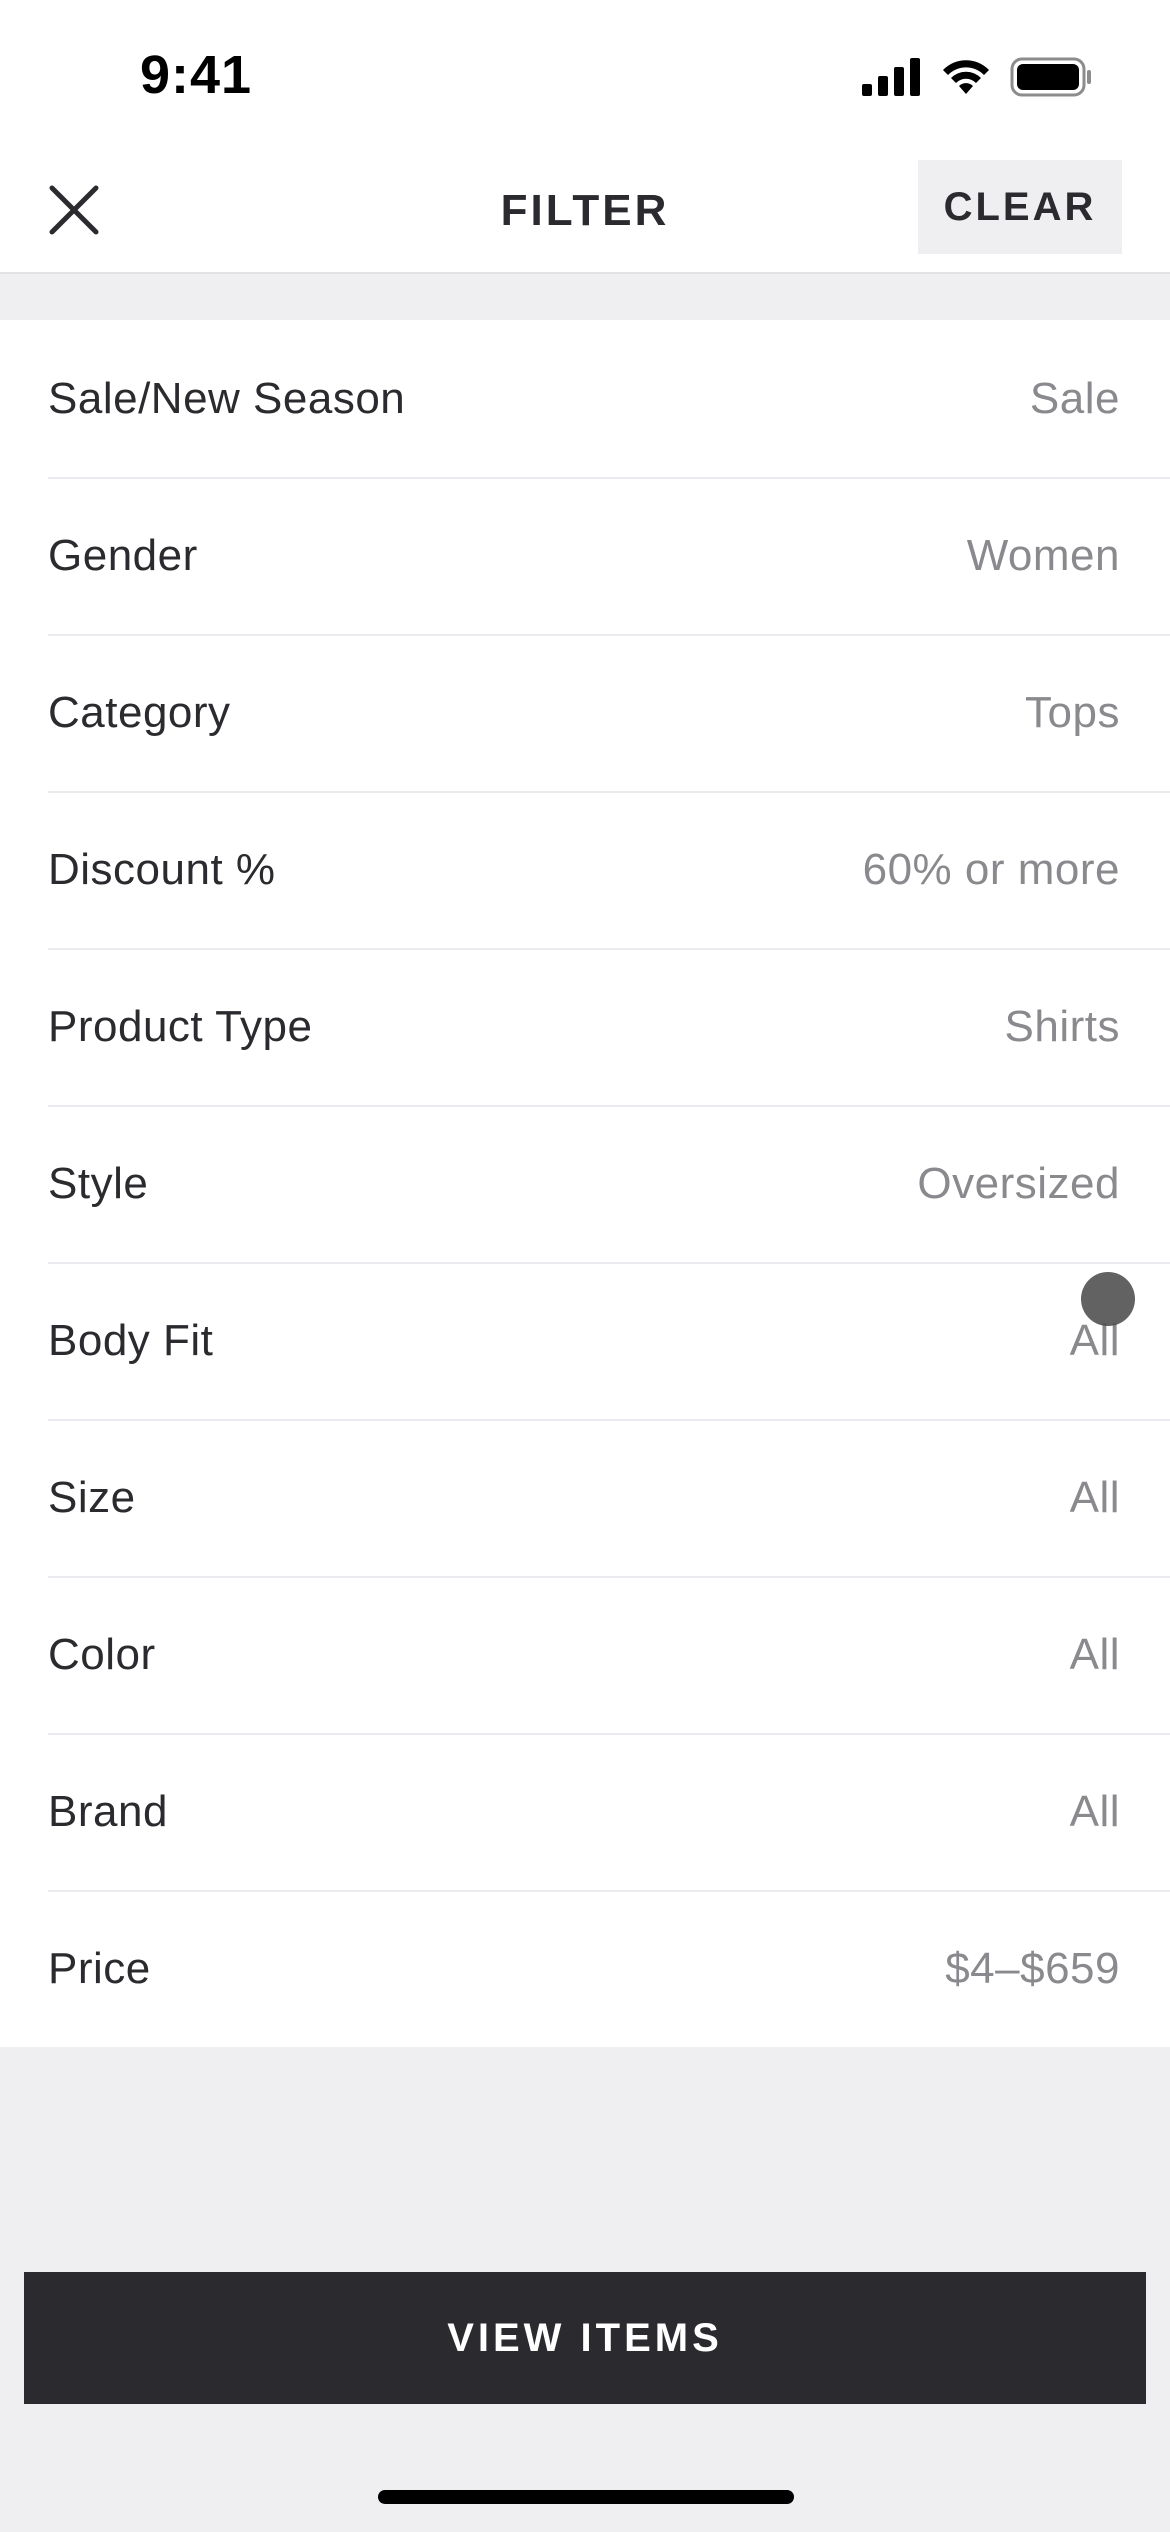 Image resolution: width=1170 pixels, height=2532 pixels. Describe the element at coordinates (585, 555) in the screenshot. I see `filter-row-gender: Gender Women` at that location.